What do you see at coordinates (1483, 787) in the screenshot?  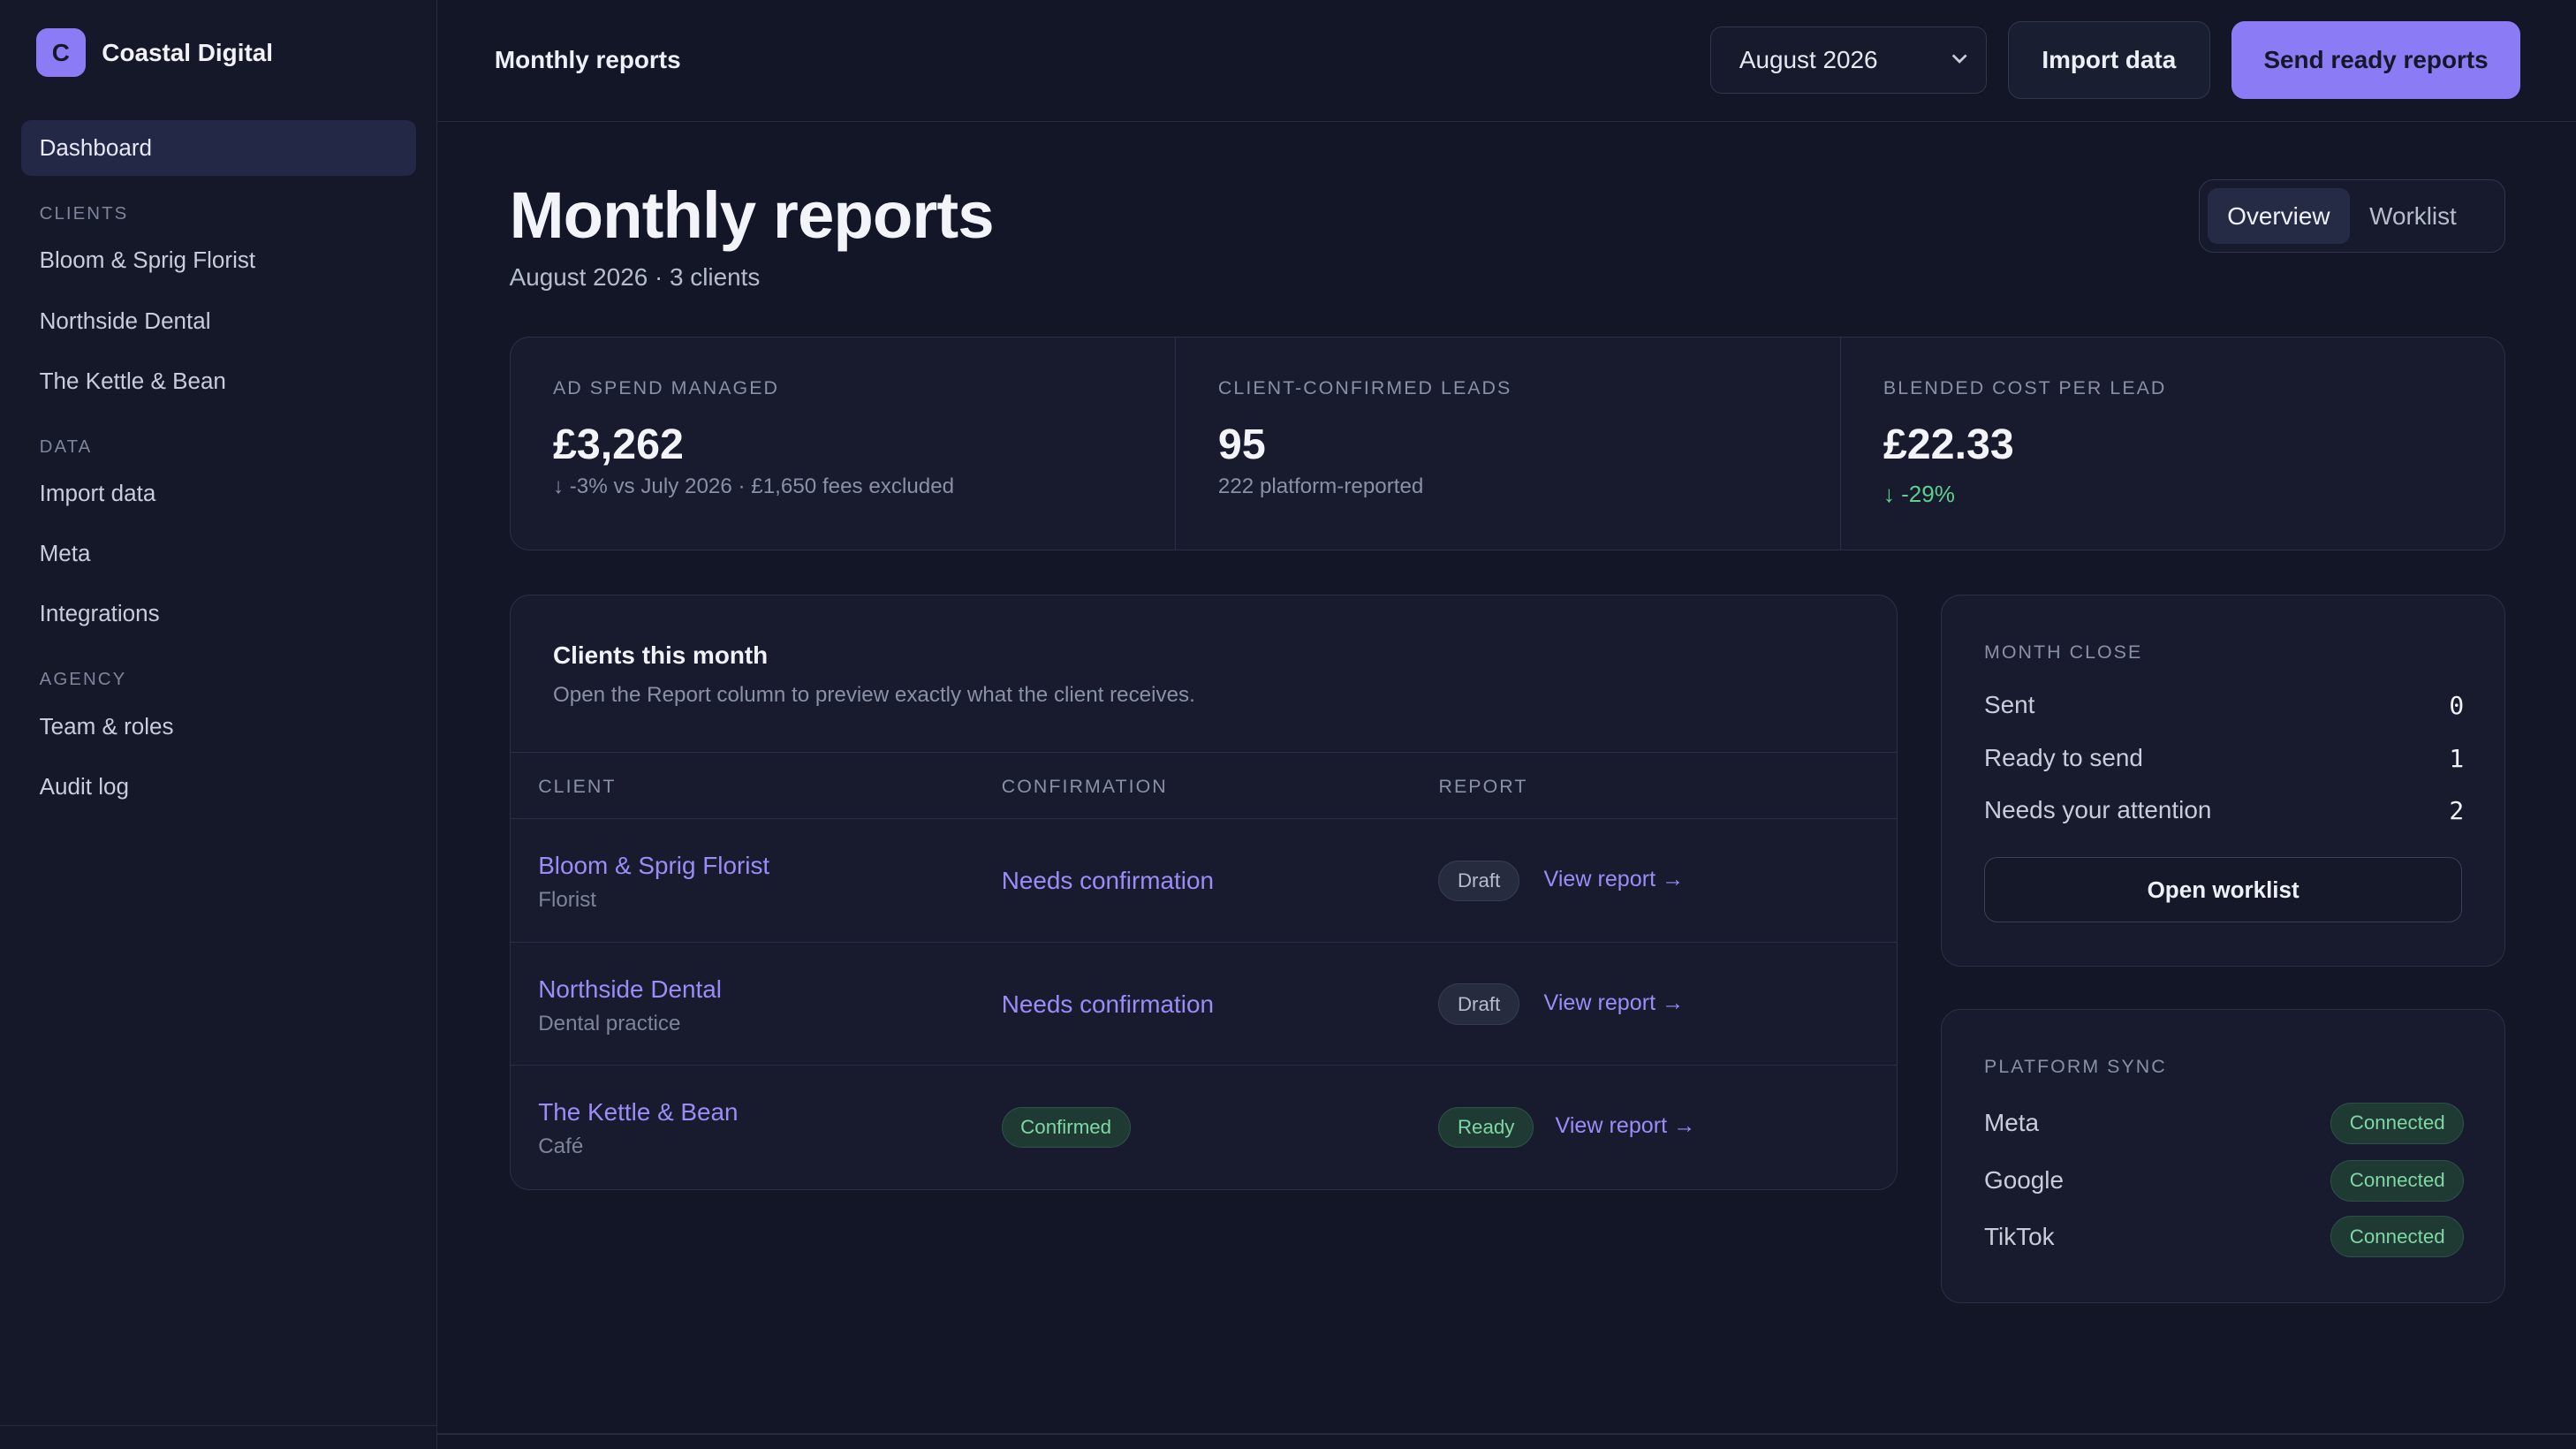 I see `column-header-report: REPORT` at bounding box center [1483, 787].